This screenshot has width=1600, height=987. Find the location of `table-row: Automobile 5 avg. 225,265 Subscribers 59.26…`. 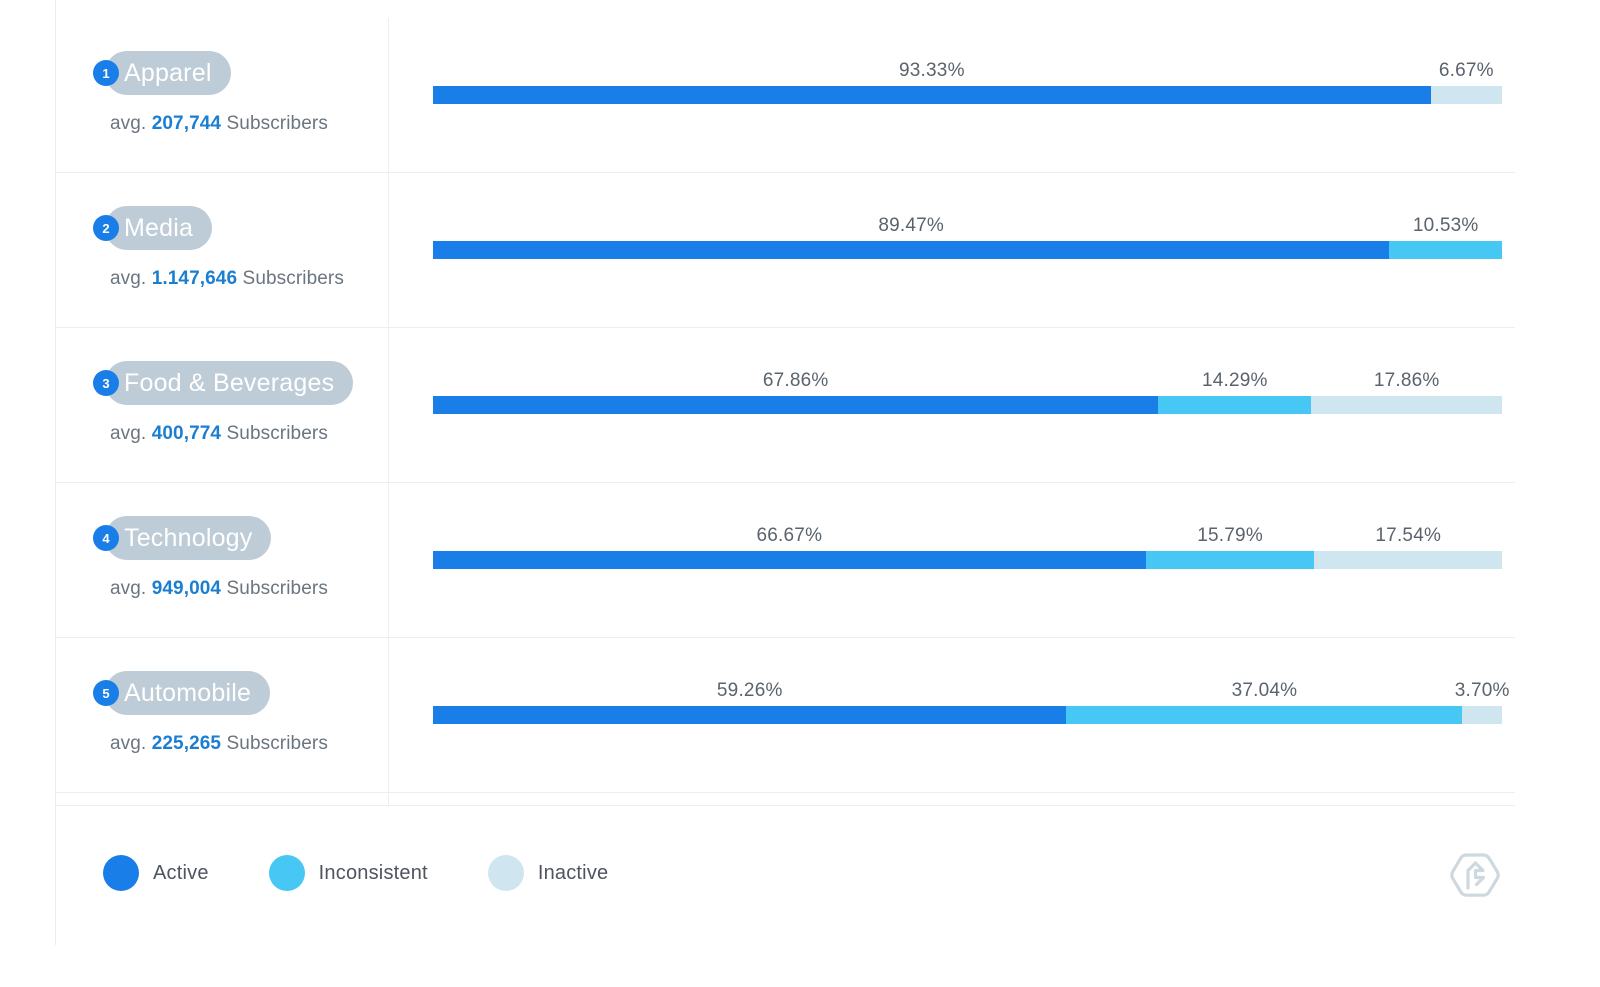

table-row: Automobile 5 avg. 225,265 Subscribers 59.26… is located at coordinates (785, 715).